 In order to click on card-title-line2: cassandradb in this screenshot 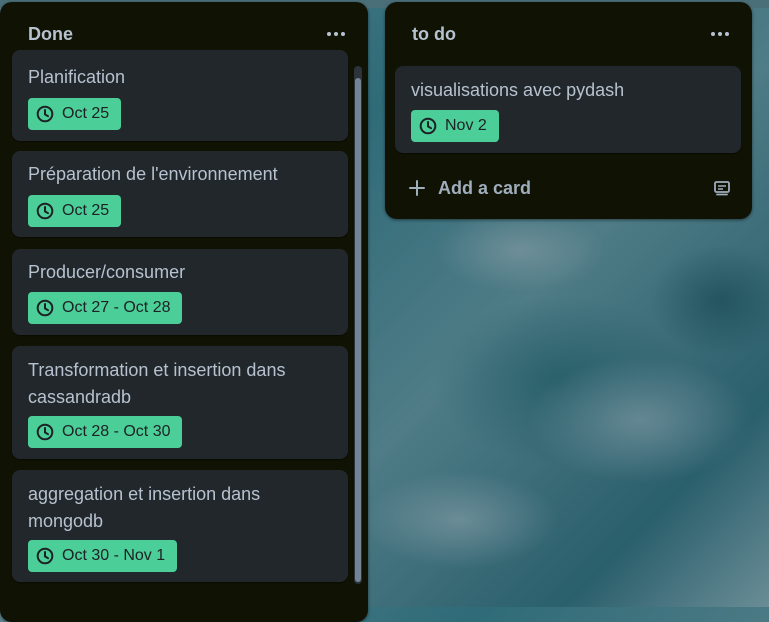, I will do `click(80, 397)`.